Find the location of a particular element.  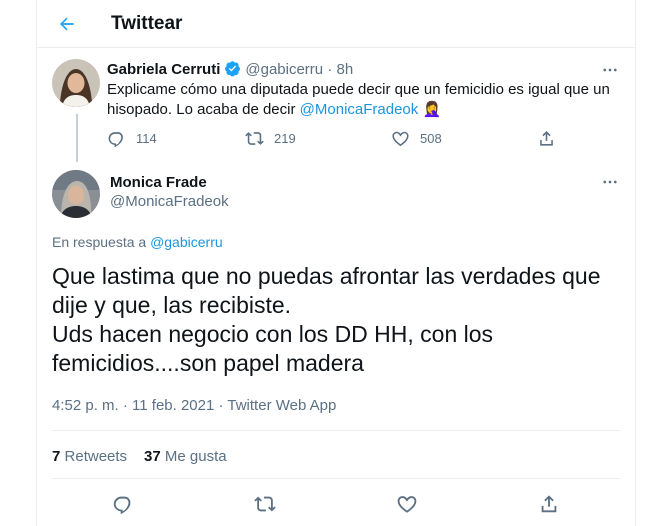

retweet-button is located at coordinates (265, 504).